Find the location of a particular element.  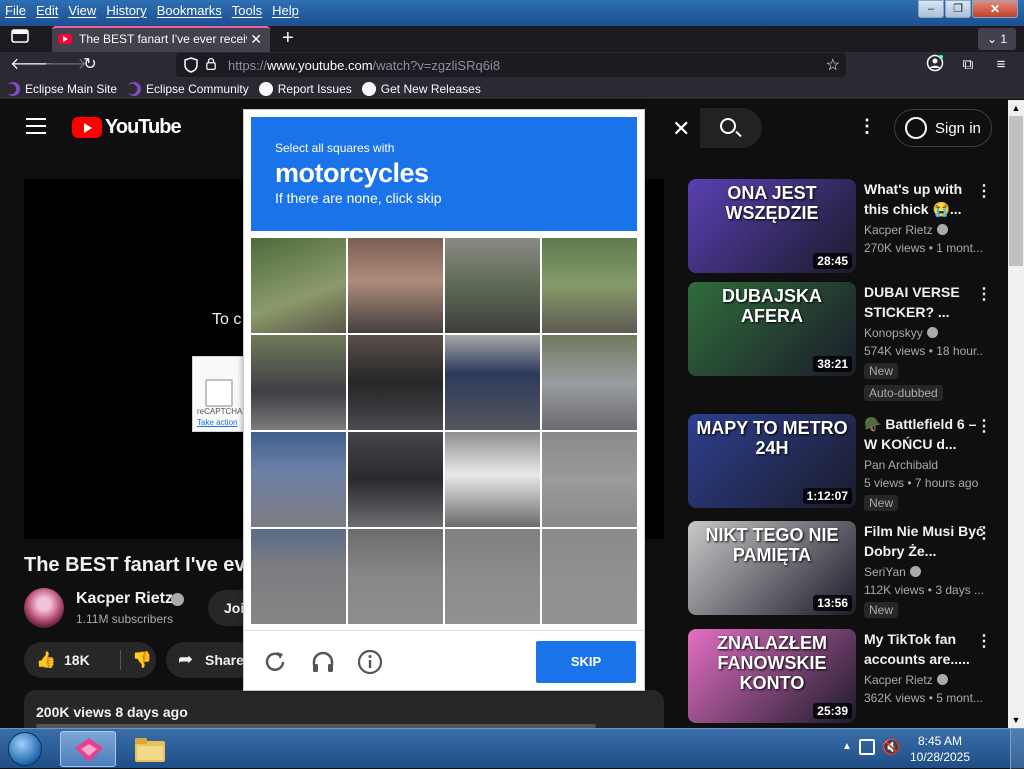

account-button is located at coordinates (935, 65).